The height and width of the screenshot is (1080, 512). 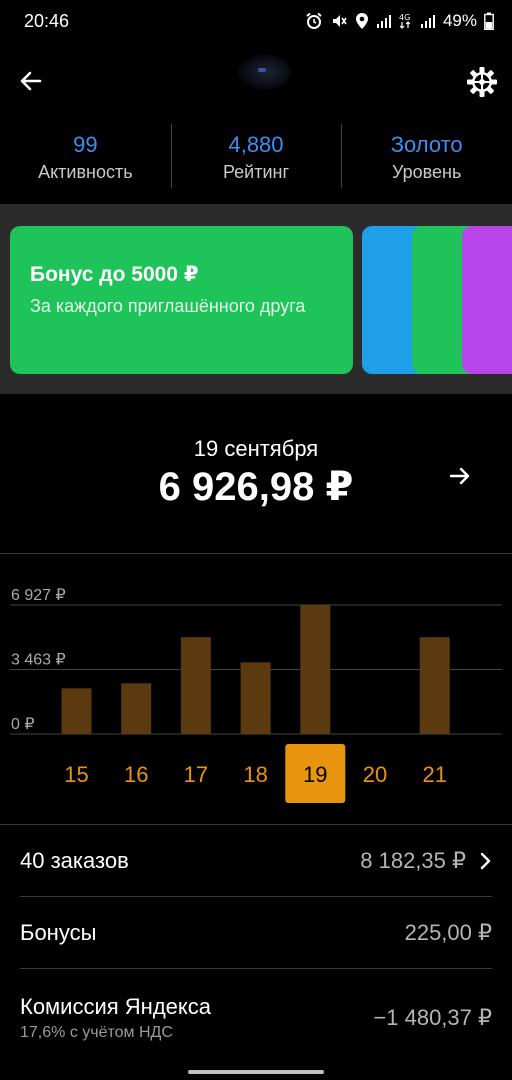 What do you see at coordinates (38, 660) in the screenshot?
I see `y-tick-label: 3 463 ₽` at bounding box center [38, 660].